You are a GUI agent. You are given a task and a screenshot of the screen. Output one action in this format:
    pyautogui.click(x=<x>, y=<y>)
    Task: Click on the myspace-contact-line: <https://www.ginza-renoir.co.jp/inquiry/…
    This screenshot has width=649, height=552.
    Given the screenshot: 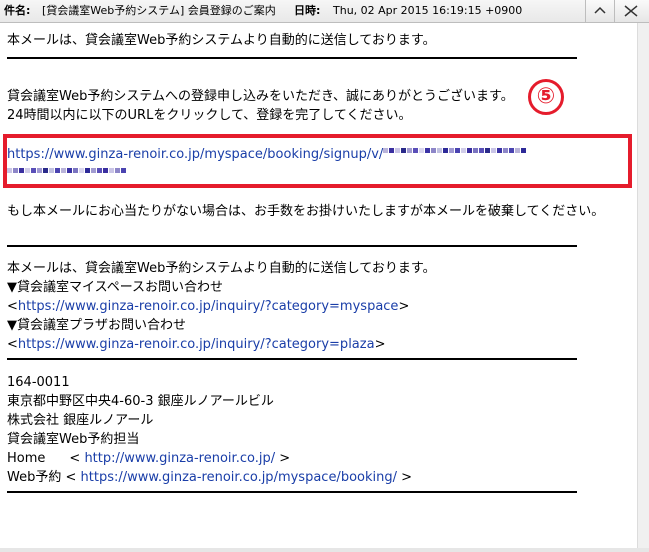 What is the action you would take?
    pyautogui.click(x=208, y=306)
    